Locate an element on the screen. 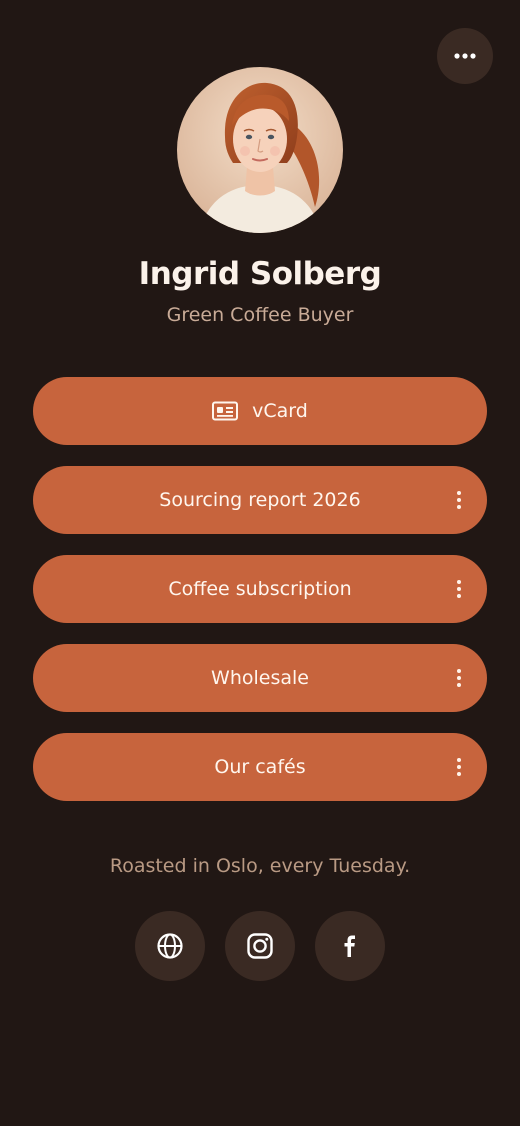  link-wholesale: Wholesale is located at coordinates (260, 678).